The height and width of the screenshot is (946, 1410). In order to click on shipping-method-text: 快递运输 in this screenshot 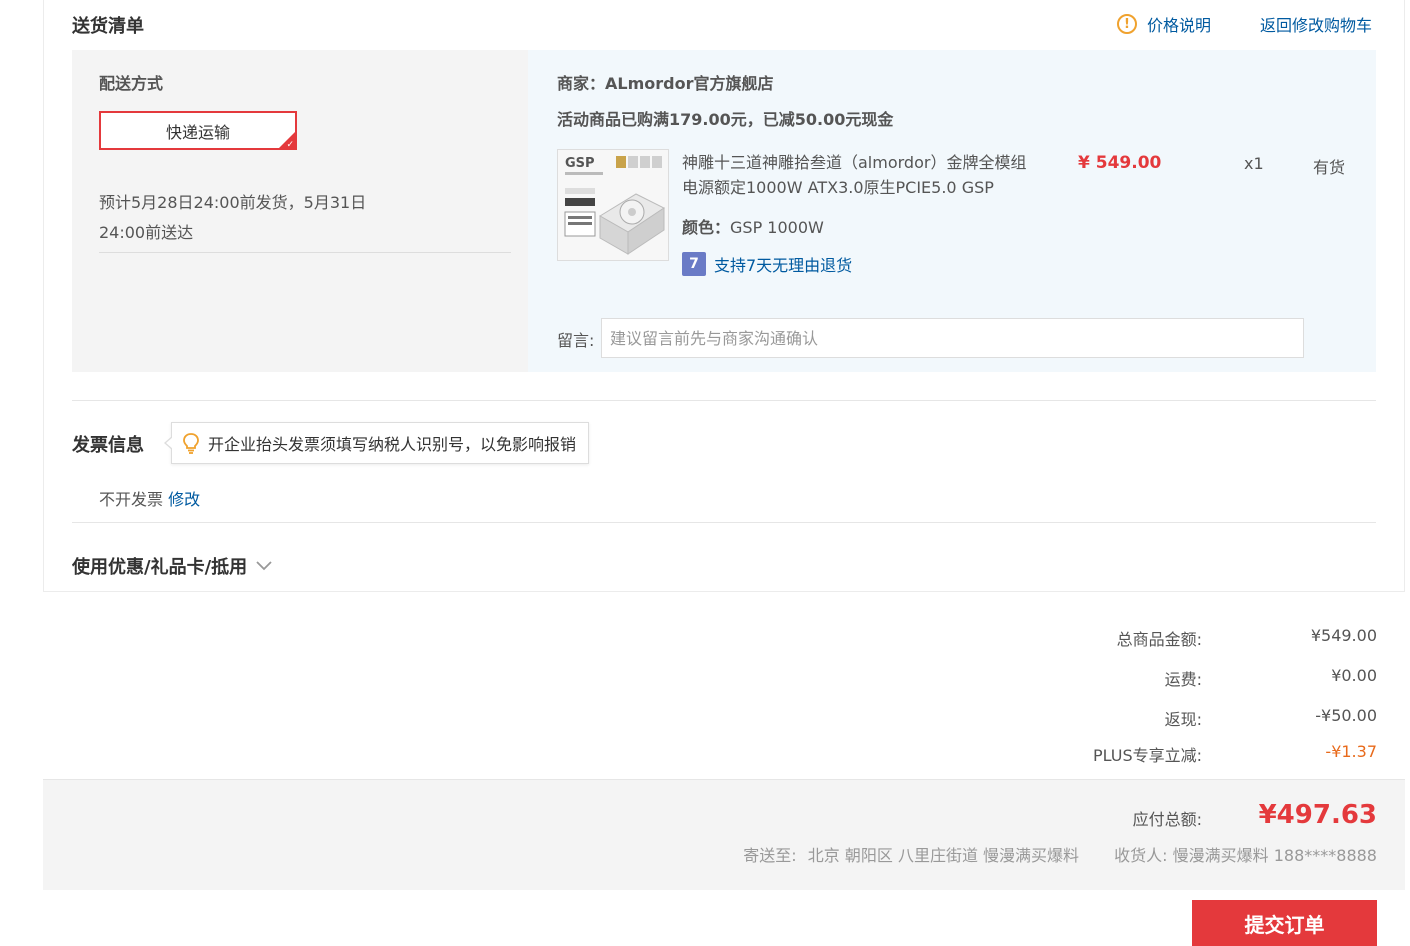, I will do `click(197, 132)`.